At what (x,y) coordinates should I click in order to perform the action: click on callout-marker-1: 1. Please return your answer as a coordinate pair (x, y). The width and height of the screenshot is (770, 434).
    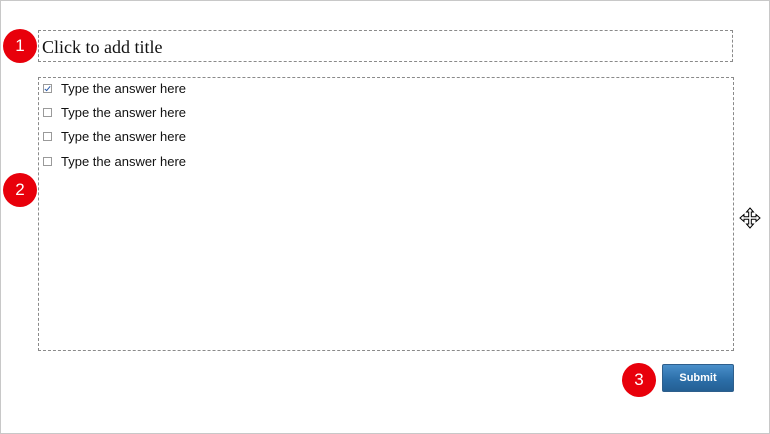
    Looking at the image, I should click on (20, 46).